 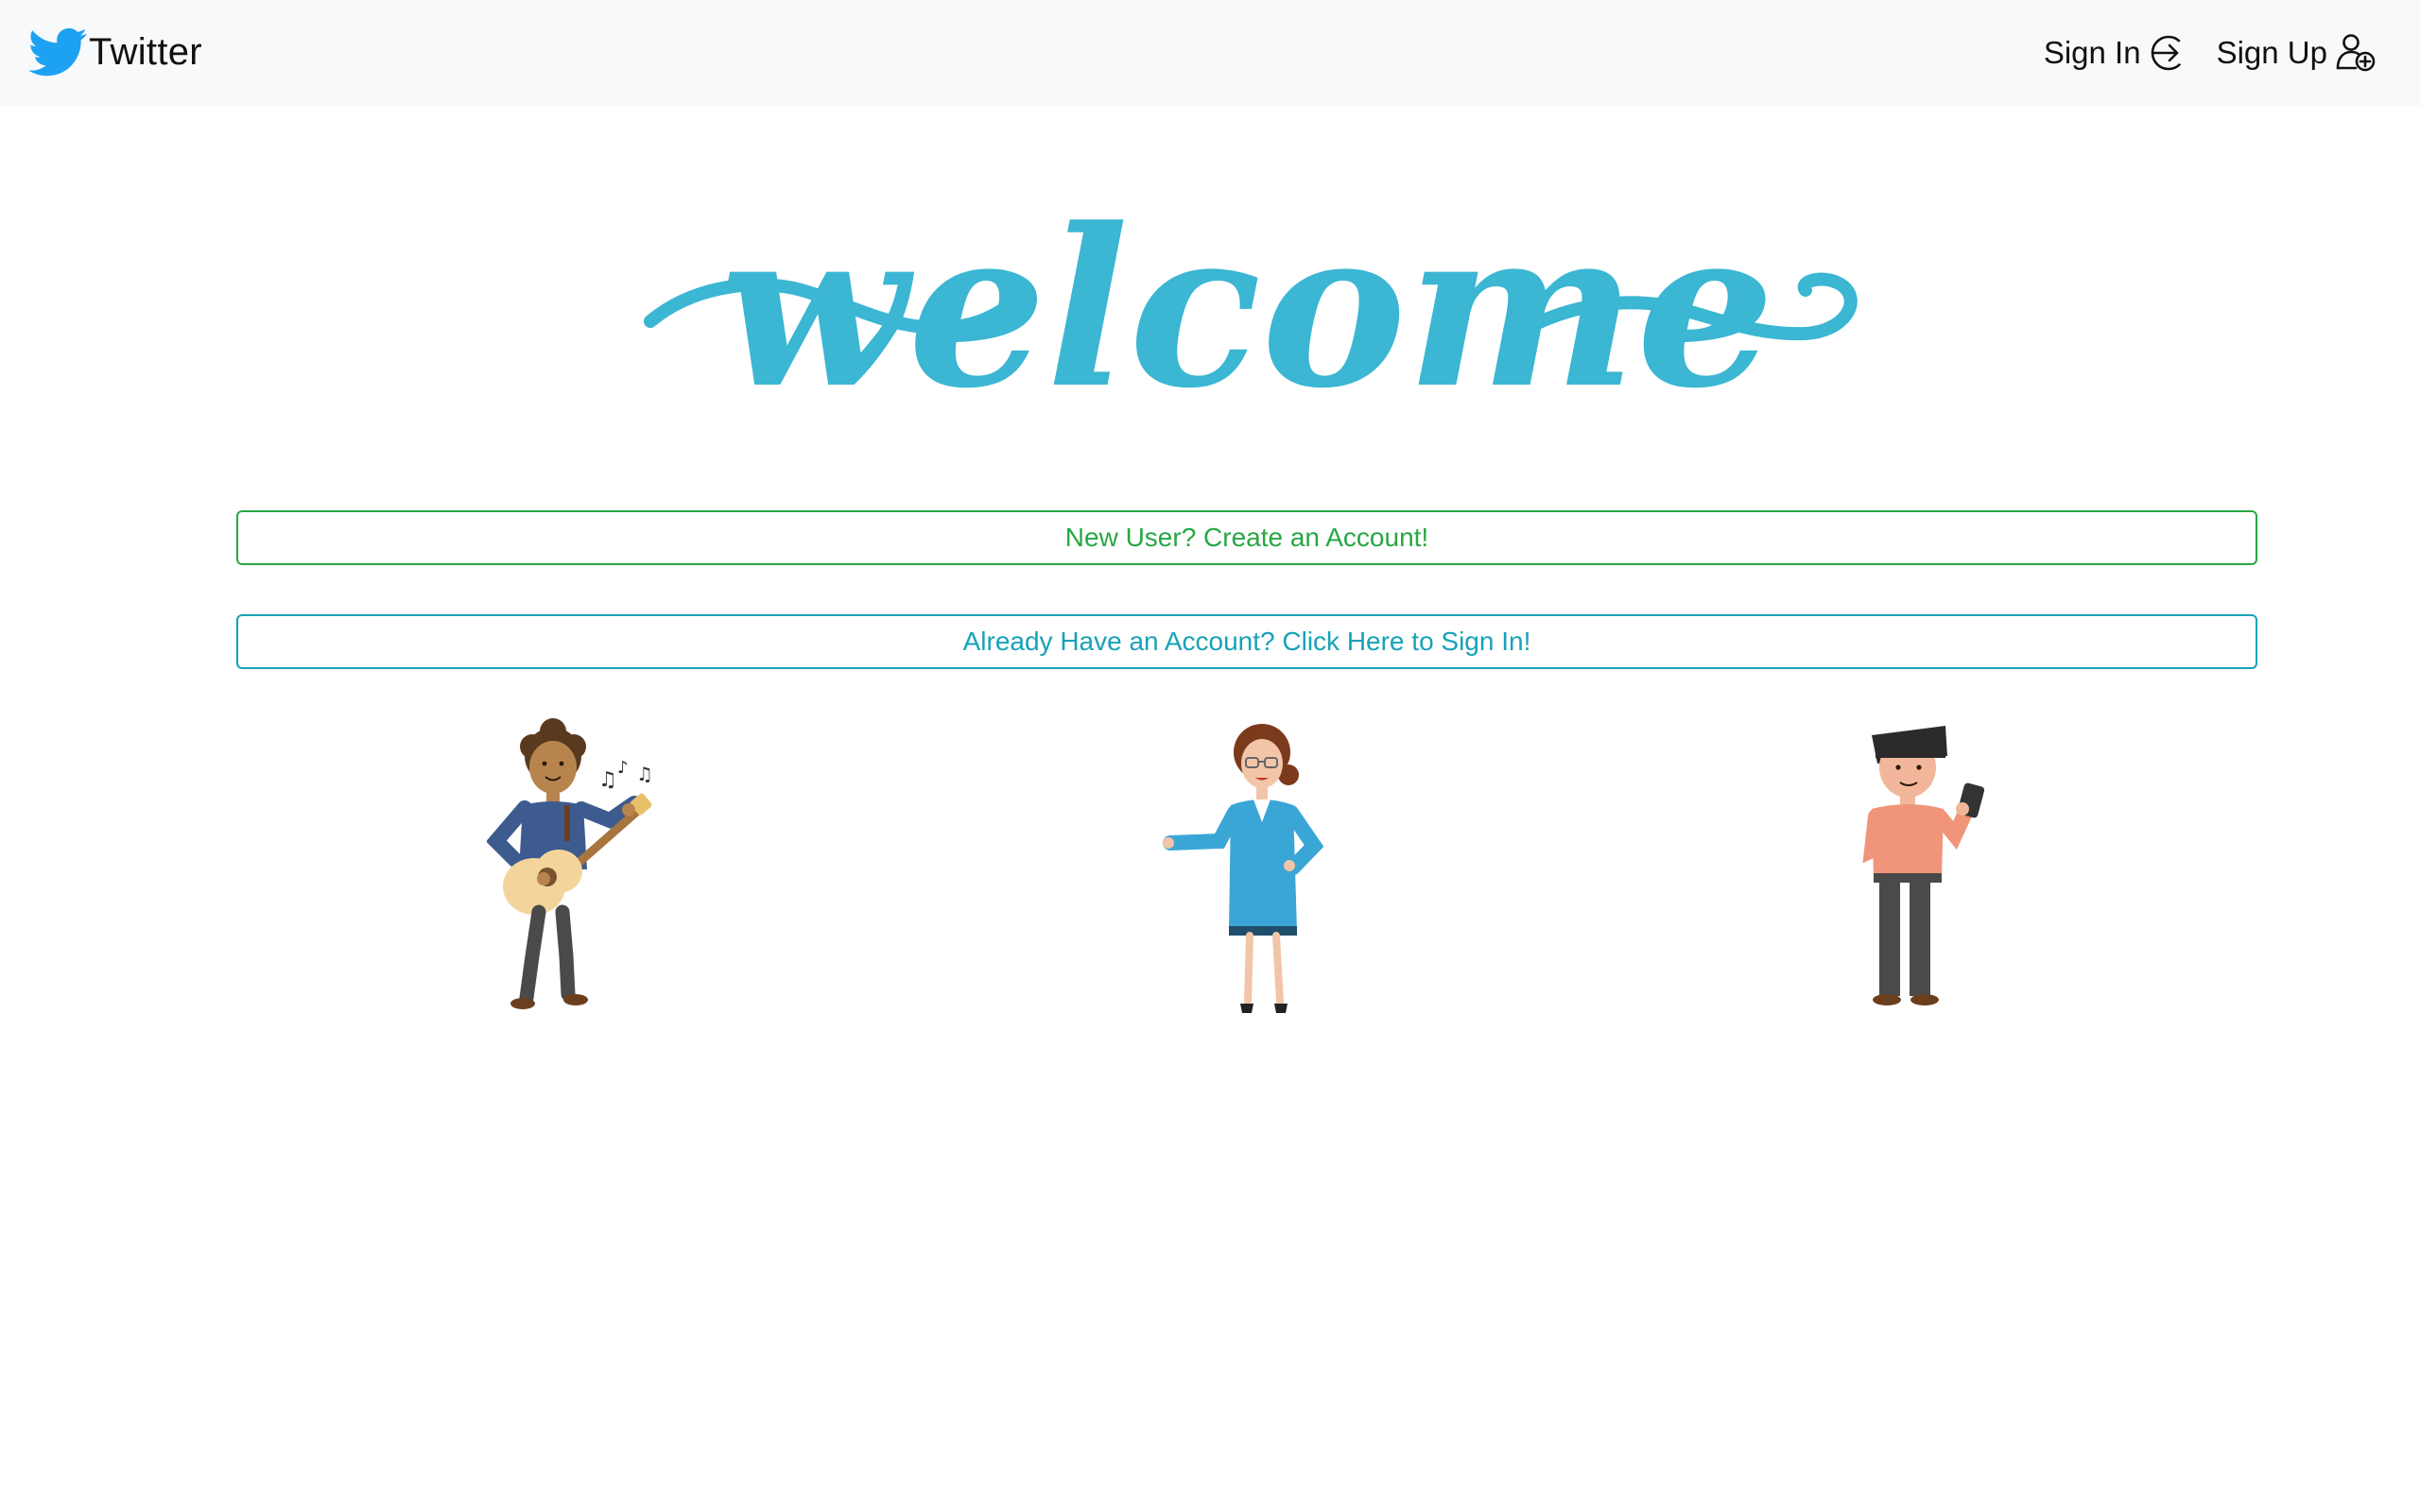 I want to click on guitar-player-illustration: ♫ ♪ ♫, so click(x=572, y=869).